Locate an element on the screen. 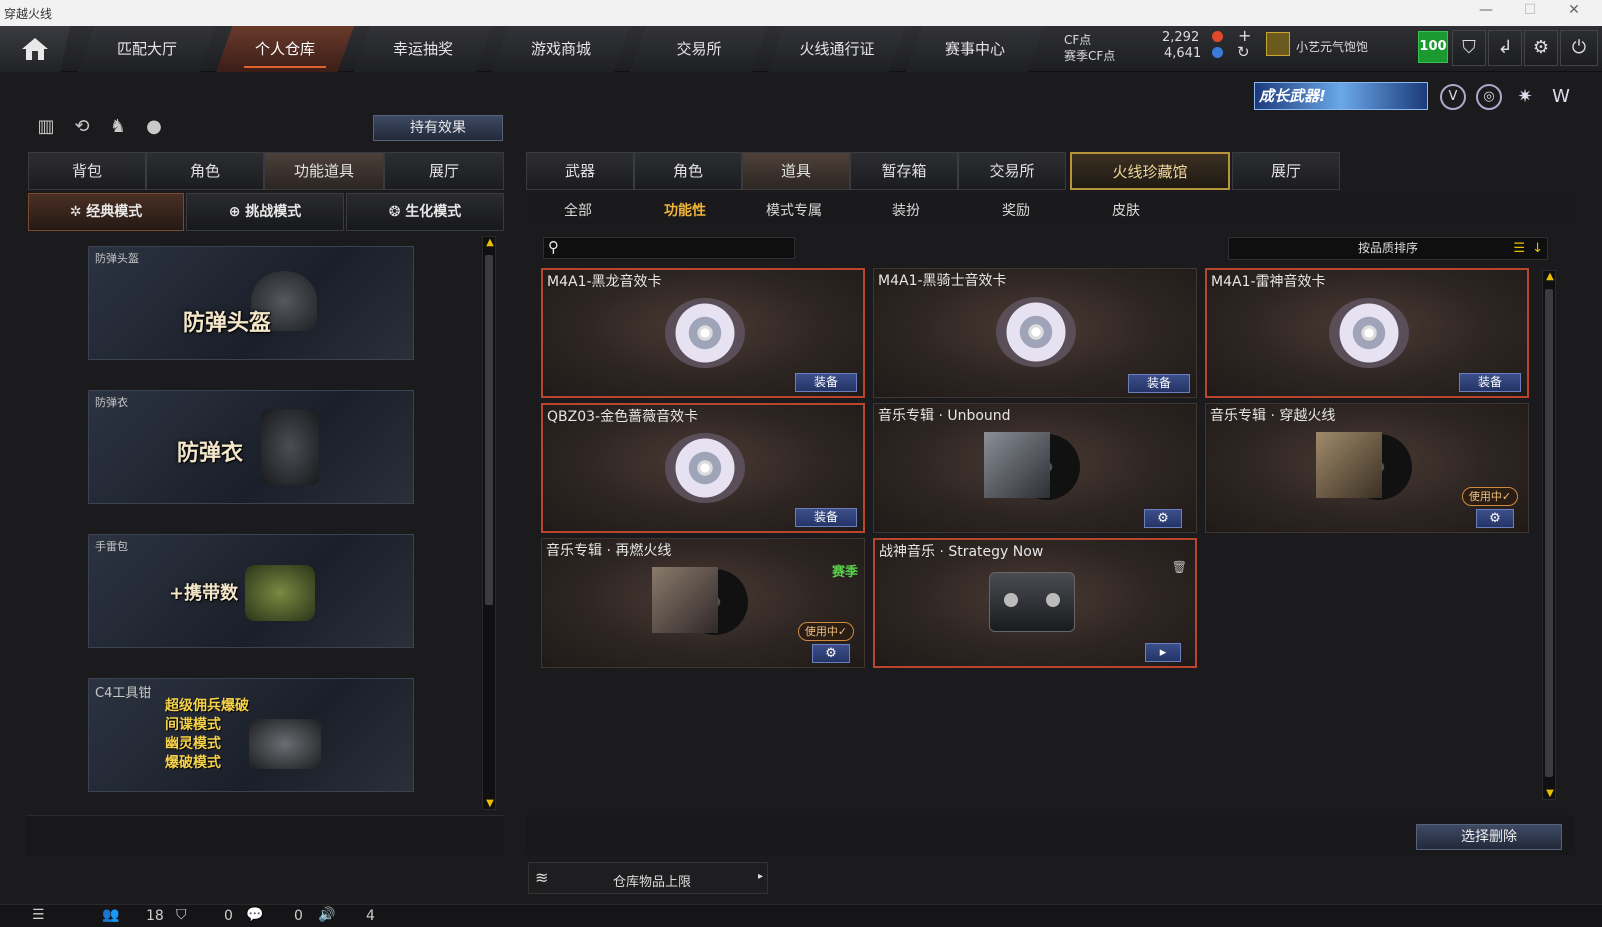 The height and width of the screenshot is (927, 1602). subtab-all: 全部 is located at coordinates (578, 210).